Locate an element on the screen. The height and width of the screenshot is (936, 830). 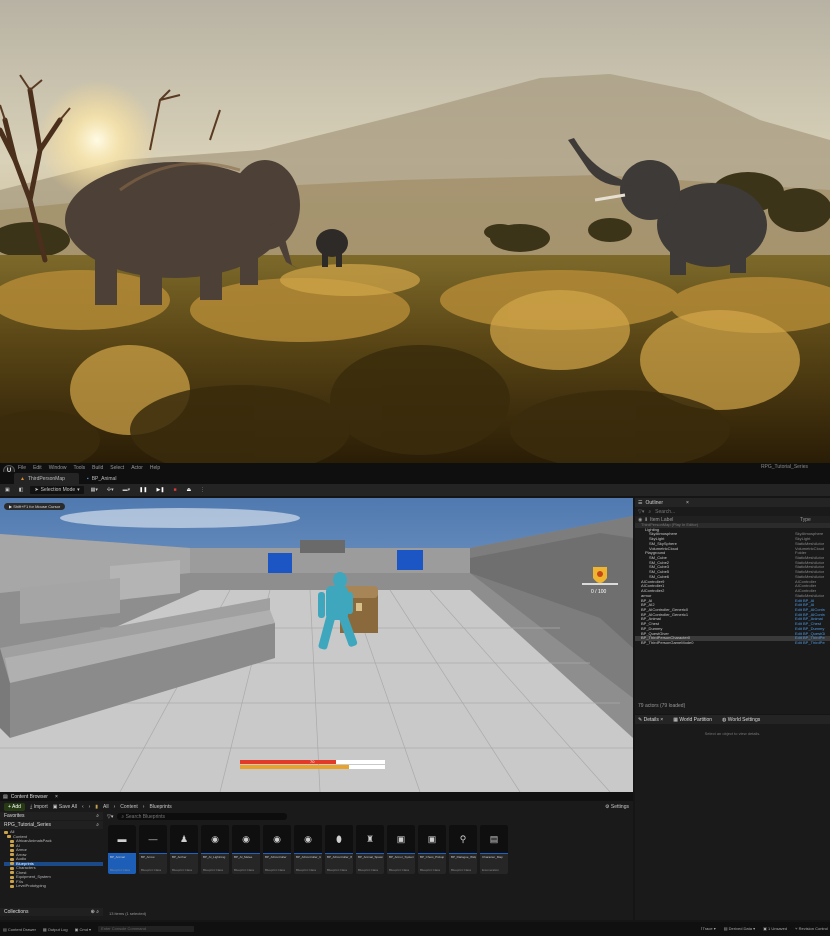
layout-icon: ◧ is located at coordinates (21, 490).